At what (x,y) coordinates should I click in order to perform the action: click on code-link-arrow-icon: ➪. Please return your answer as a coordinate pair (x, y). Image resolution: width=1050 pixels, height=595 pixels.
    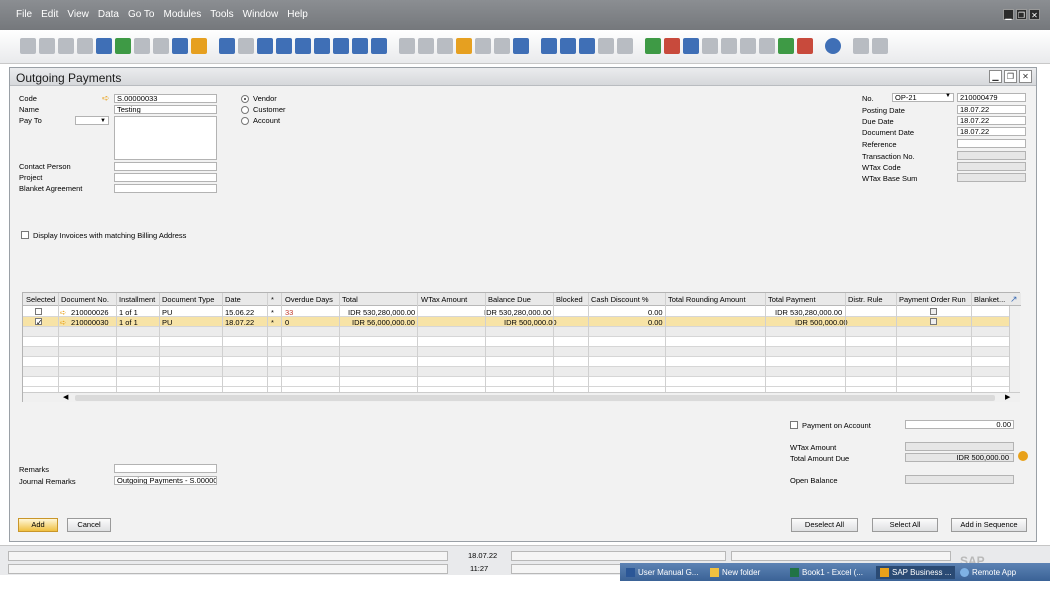
    Looking at the image, I should click on (107, 98).